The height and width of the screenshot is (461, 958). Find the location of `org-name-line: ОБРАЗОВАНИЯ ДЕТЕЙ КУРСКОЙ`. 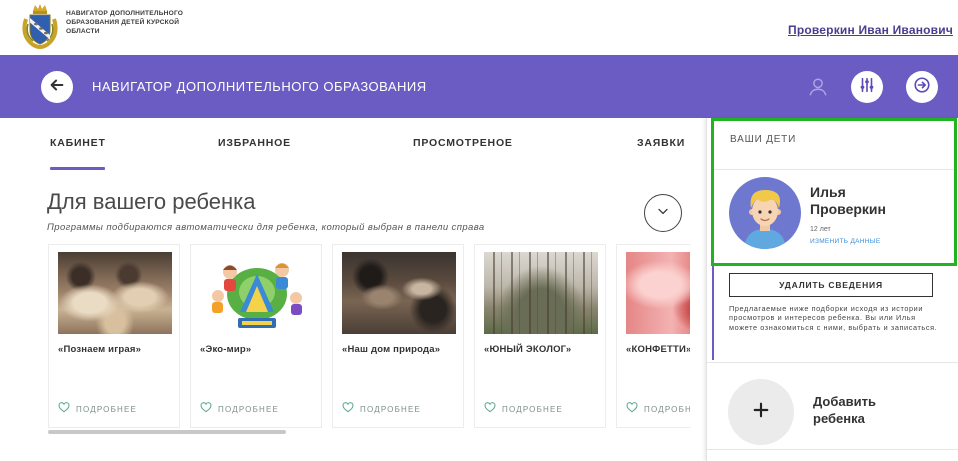

org-name-line: ОБРАЗОВАНИЯ ДЕТЕЙ КУРСКОЙ is located at coordinates (123, 22).